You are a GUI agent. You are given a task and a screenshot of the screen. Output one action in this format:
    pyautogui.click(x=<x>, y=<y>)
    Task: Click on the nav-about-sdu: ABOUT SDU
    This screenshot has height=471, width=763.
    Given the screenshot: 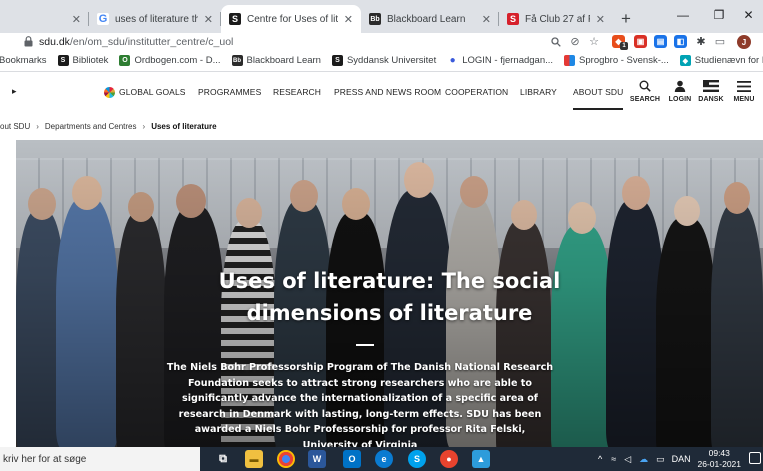 What is the action you would take?
    pyautogui.click(x=598, y=92)
    